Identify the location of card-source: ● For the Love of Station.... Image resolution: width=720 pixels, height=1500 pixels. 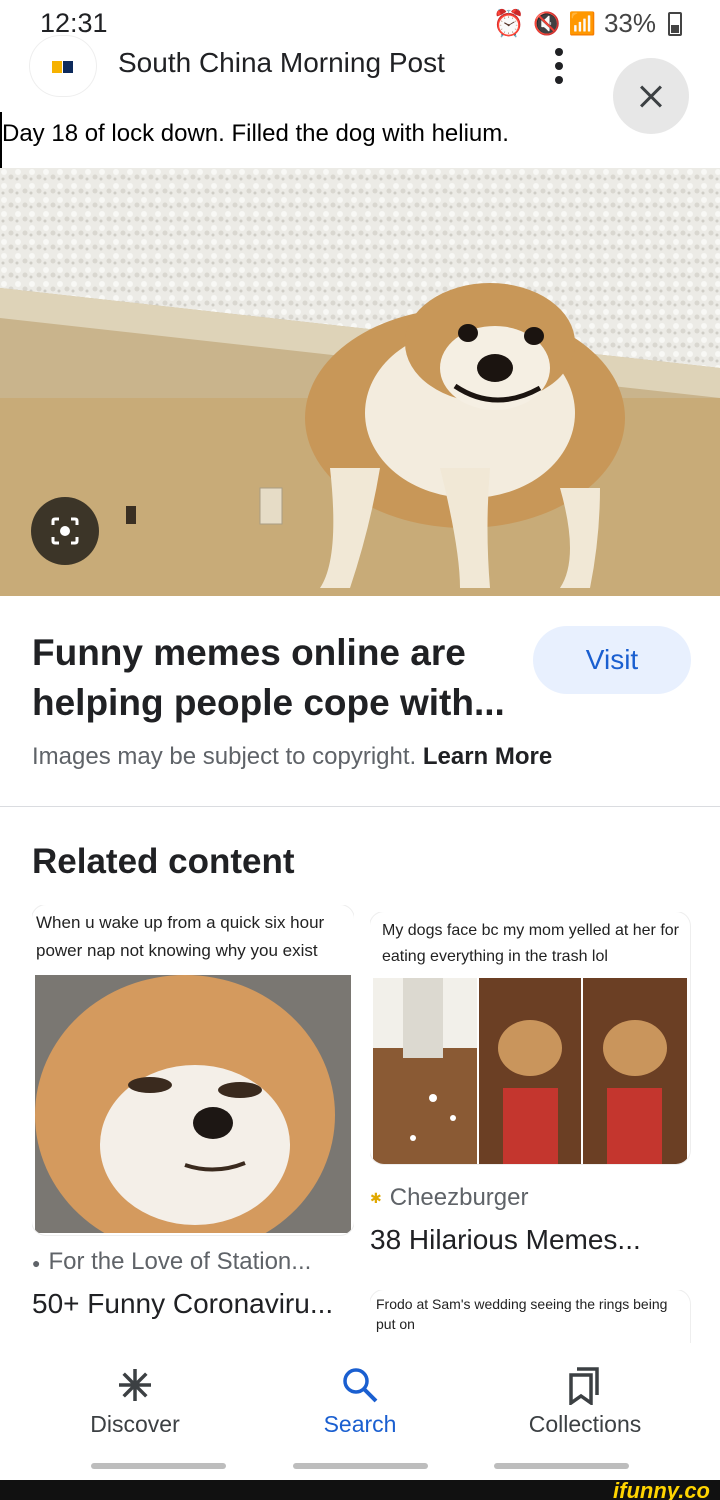
(171, 1262).